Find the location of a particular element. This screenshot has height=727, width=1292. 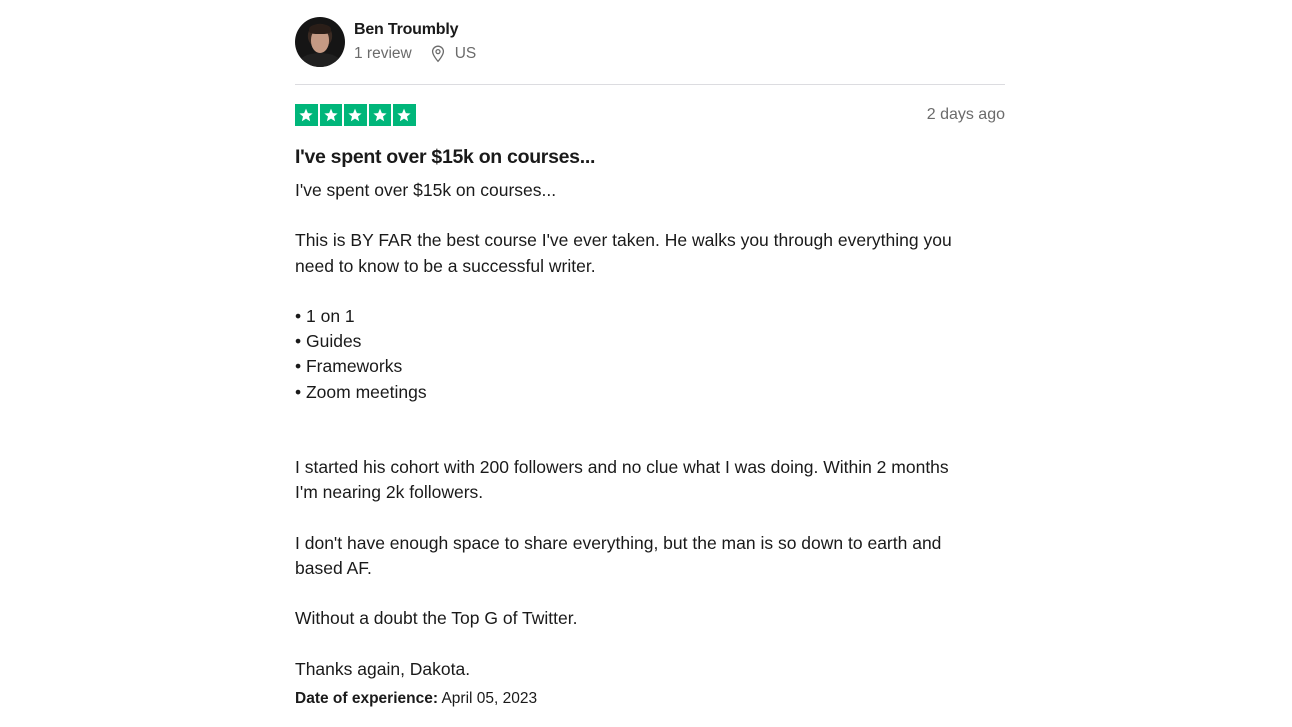

divider is located at coordinates (650, 84).